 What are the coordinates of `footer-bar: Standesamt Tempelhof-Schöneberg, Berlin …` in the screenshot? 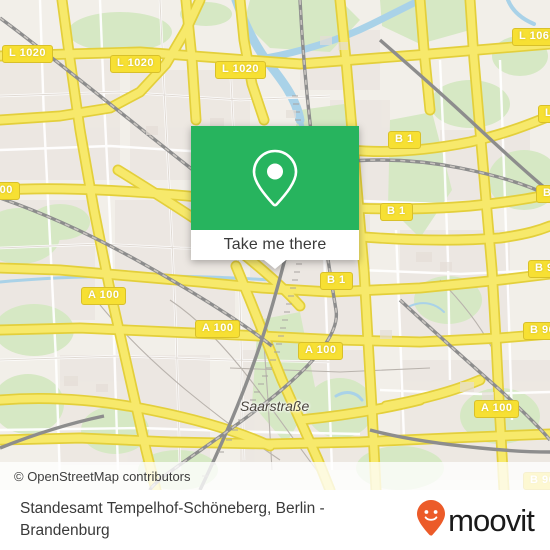 It's located at (275, 520).